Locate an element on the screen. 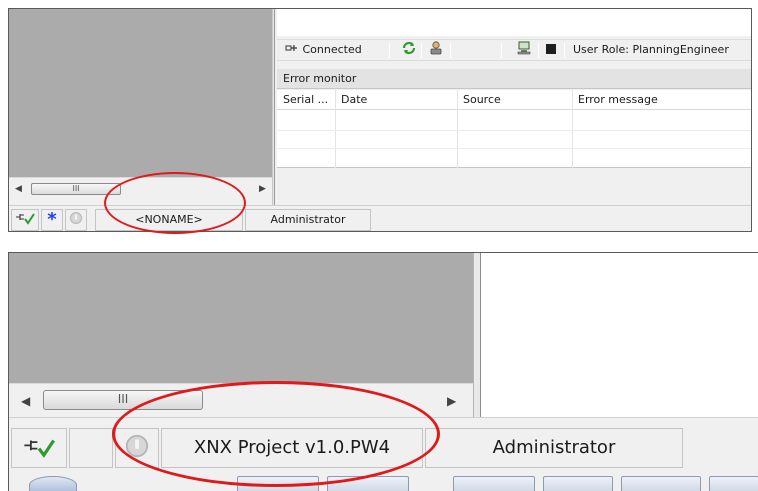 This screenshot has width=758, height=491. plug-icon is located at coordinates (291, 48).